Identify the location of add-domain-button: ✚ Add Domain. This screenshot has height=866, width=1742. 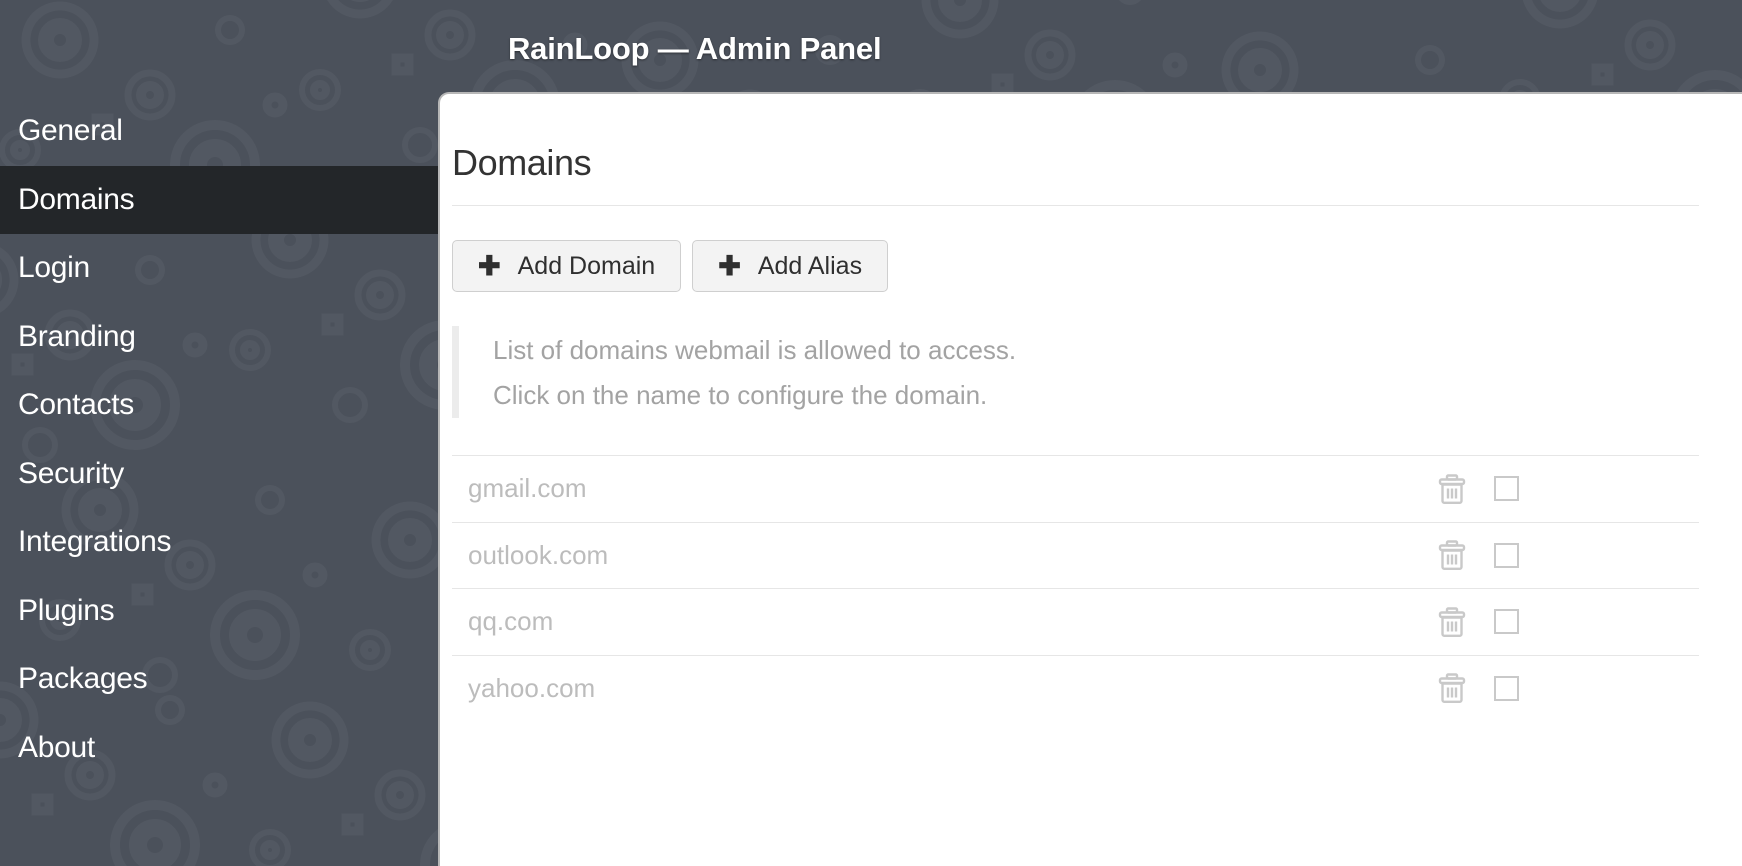
(567, 266).